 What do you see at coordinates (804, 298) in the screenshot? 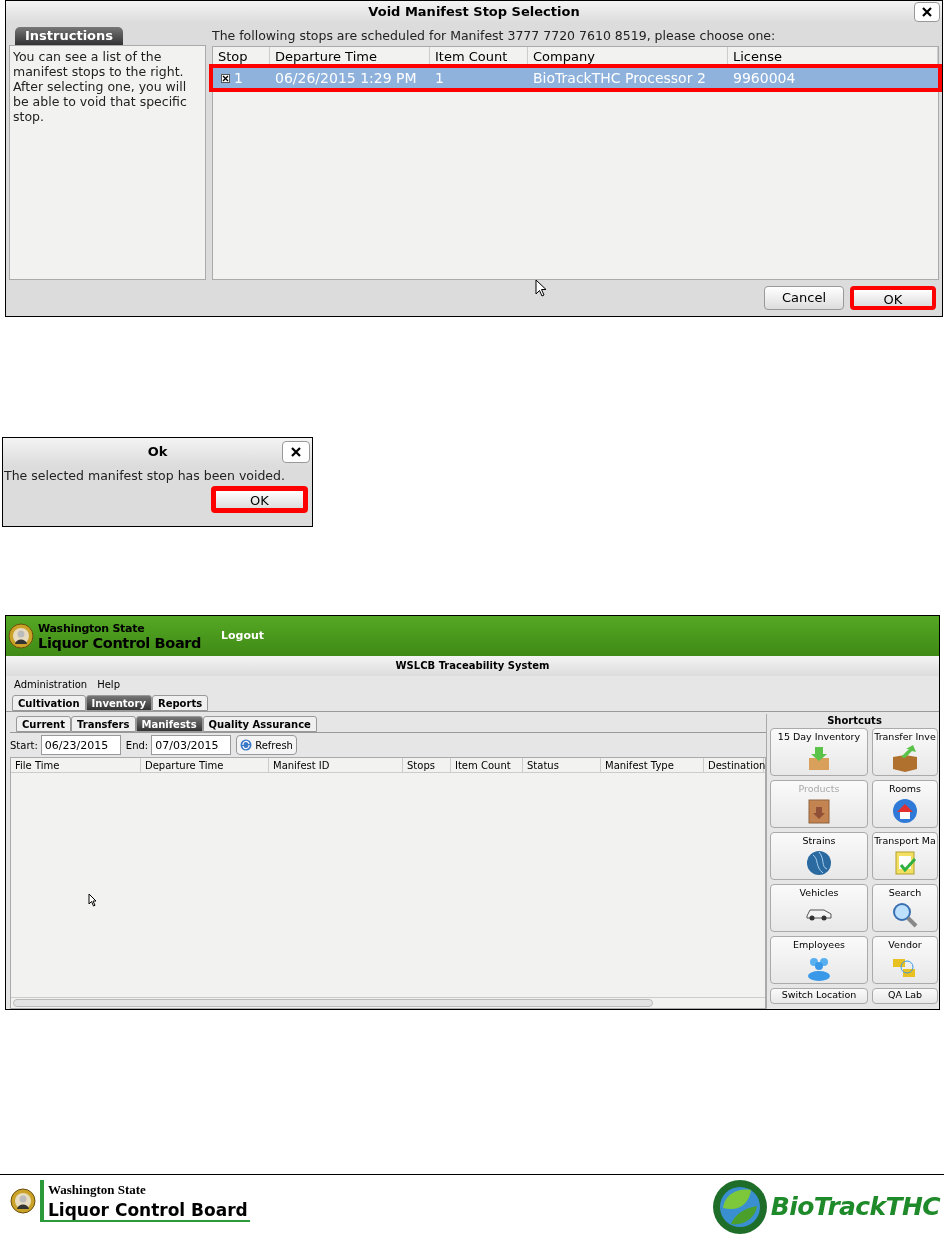
I see `cancel-button: Cancel` at bounding box center [804, 298].